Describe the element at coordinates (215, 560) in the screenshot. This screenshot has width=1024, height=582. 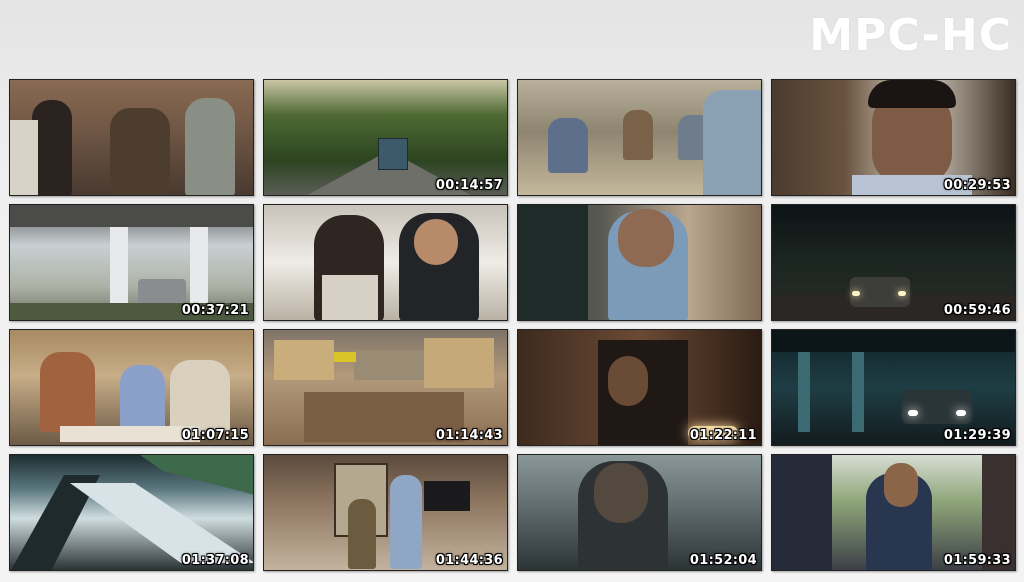
I see `timestamp: 01:37:08` at that location.